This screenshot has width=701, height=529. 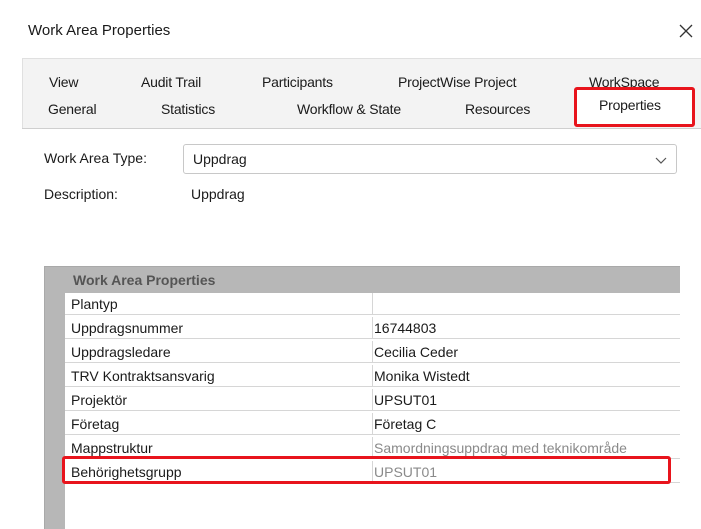 What do you see at coordinates (143, 376) in the screenshot?
I see `property-name: TRV Kontraktsansvarig` at bounding box center [143, 376].